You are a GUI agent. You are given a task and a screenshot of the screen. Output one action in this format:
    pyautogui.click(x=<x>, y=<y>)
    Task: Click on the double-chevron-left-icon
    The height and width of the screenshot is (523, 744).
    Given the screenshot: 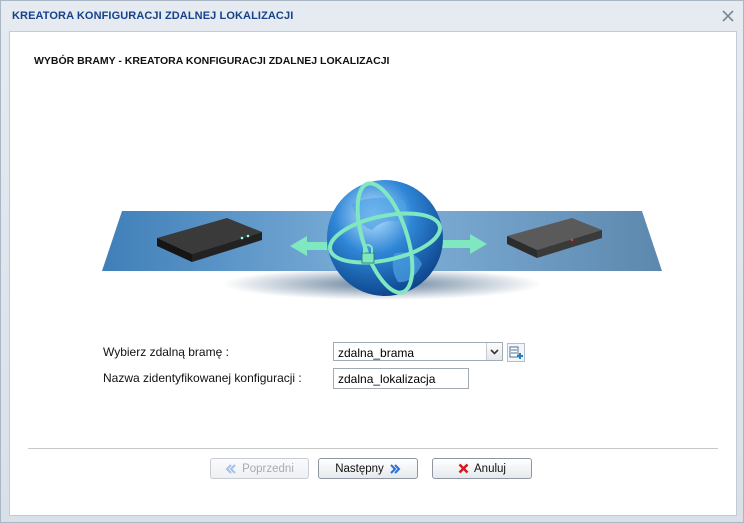 What is the action you would take?
    pyautogui.click(x=230, y=468)
    